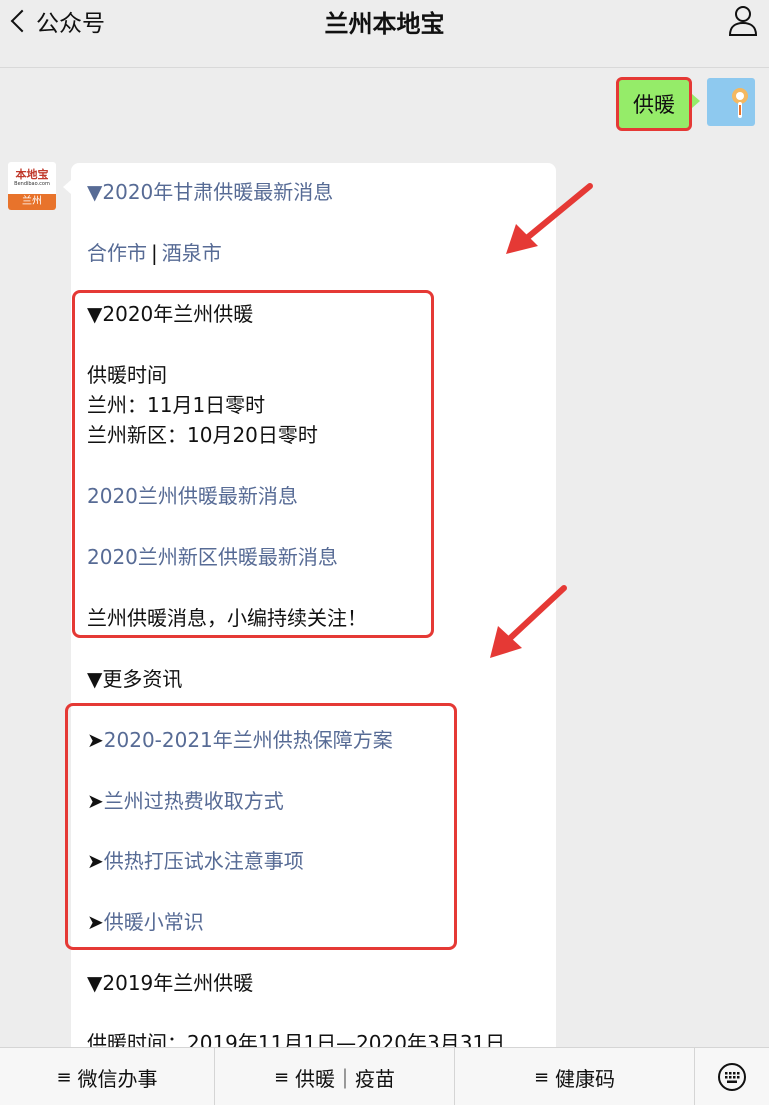  I want to click on more-link-1: ➤2020-2021年兰州供热保障方案, so click(240, 740).